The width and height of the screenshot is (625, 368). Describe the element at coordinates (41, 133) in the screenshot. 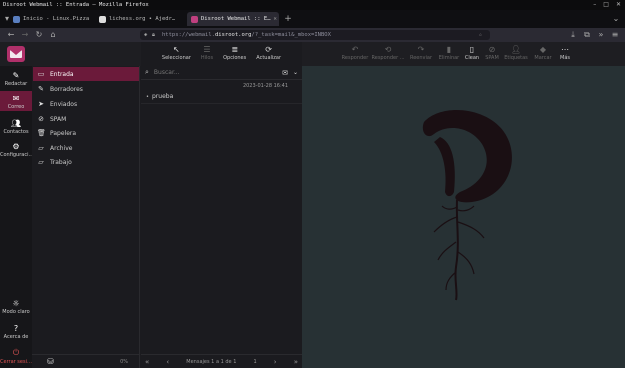

I see `trash-icon: 🗑︎` at that location.